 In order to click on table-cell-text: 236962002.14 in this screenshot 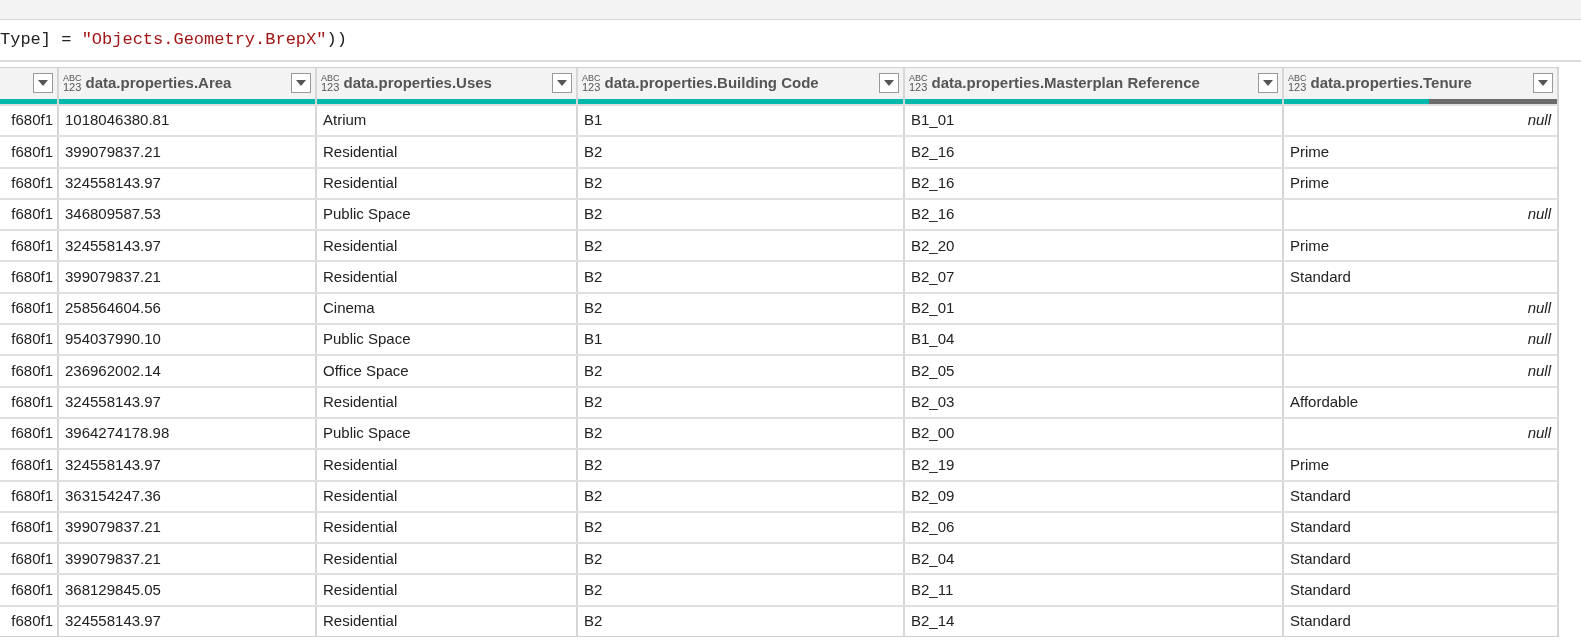, I will do `click(113, 370)`.